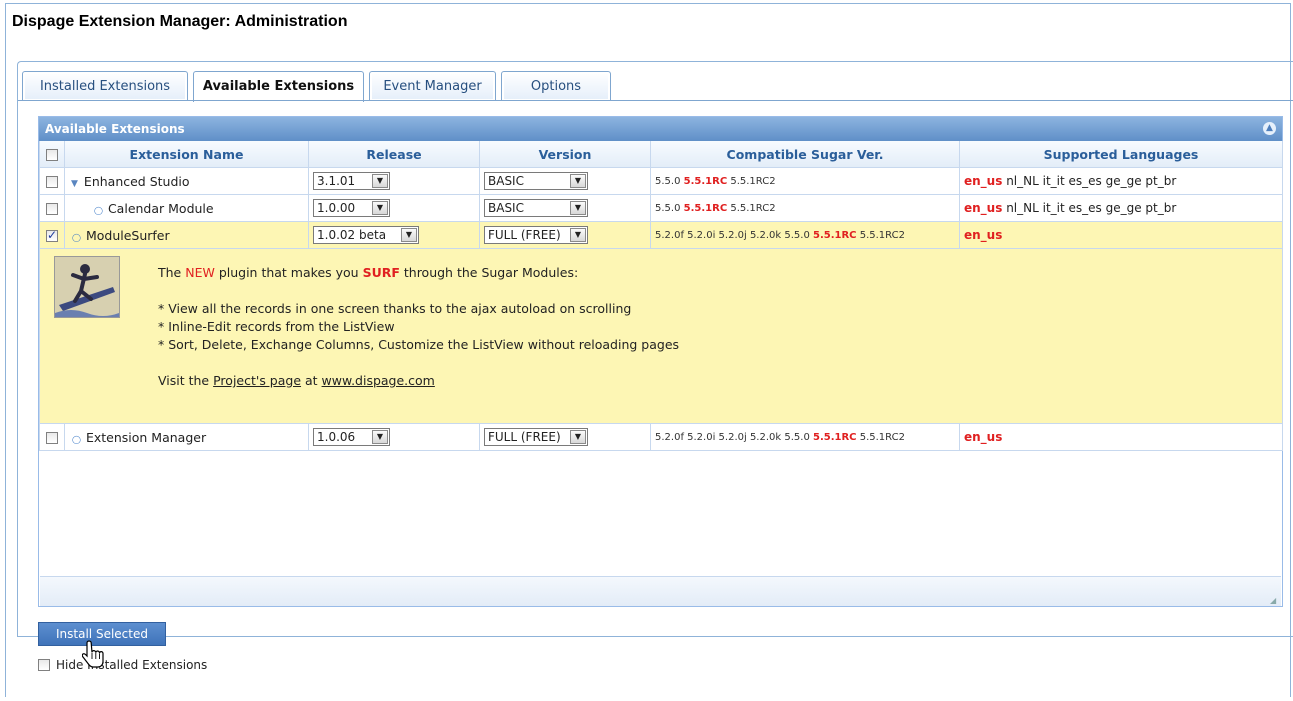  I want to click on release-value: 1.0.00, so click(336, 208).